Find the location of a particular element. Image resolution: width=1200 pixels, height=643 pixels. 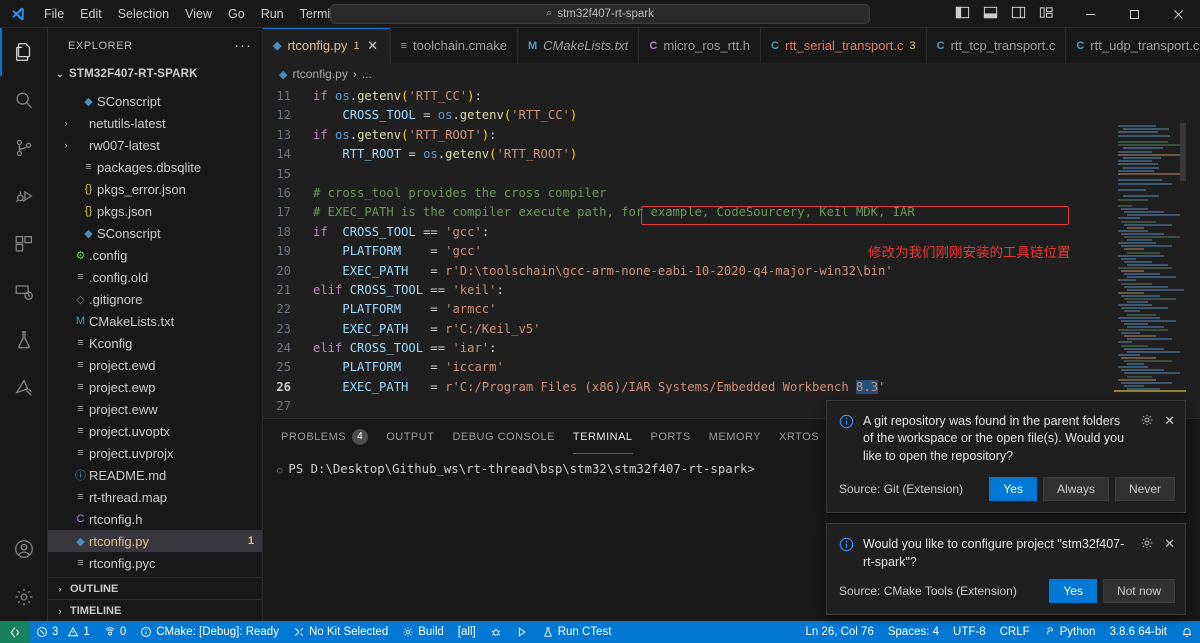

minimap is located at coordinates (1150, 251).